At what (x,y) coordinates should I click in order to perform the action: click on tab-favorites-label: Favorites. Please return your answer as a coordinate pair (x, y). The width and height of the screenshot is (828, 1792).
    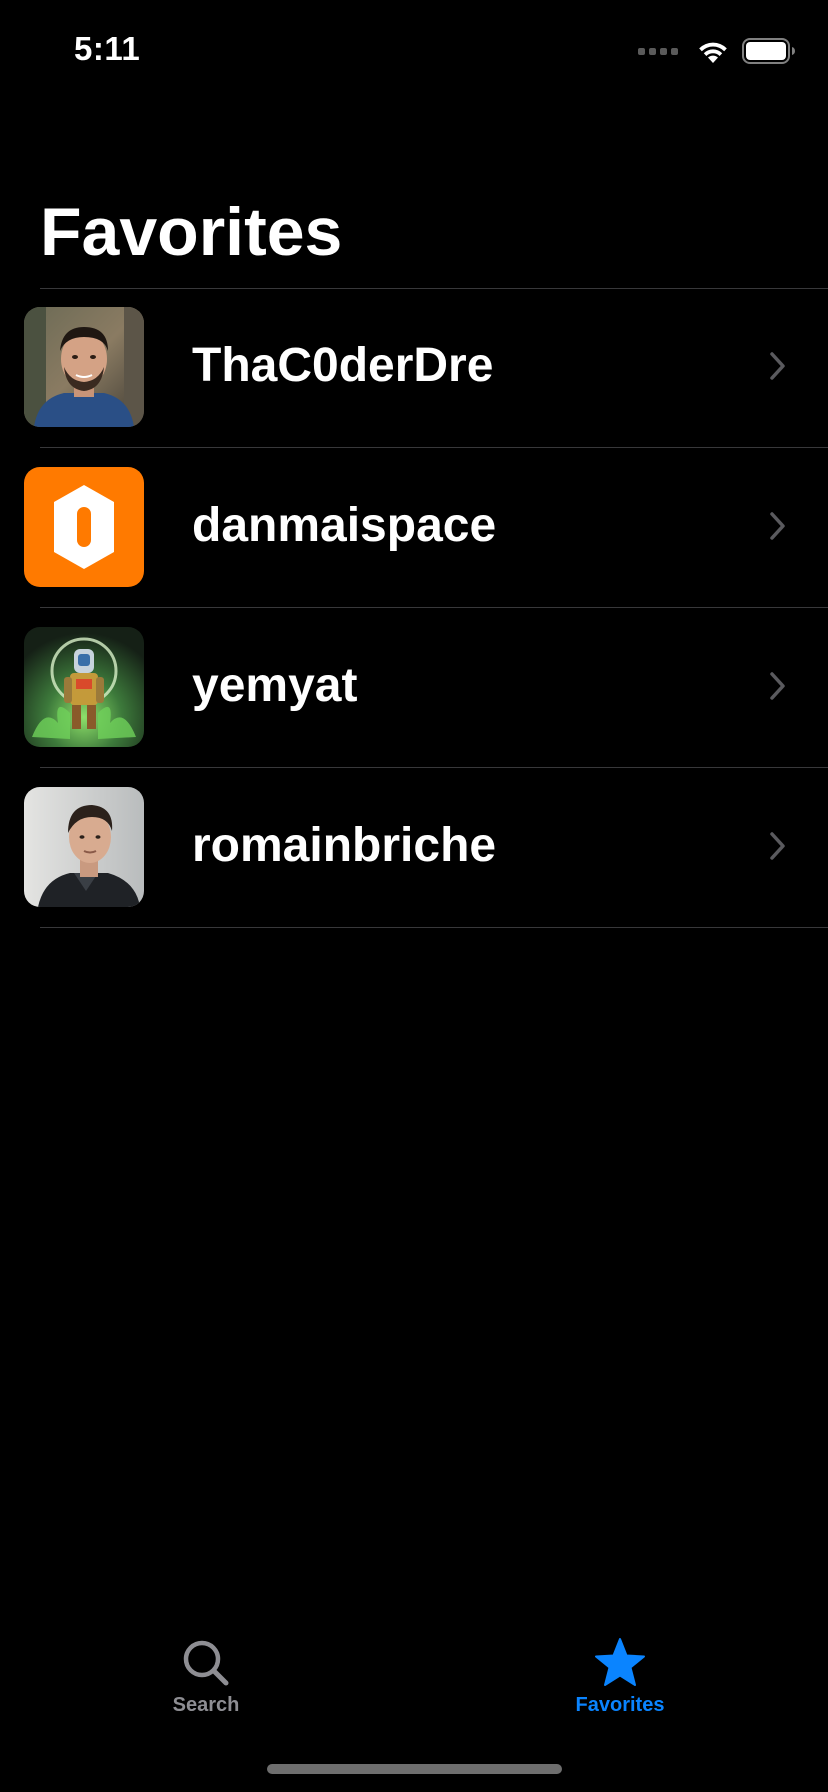
    Looking at the image, I should click on (620, 1705).